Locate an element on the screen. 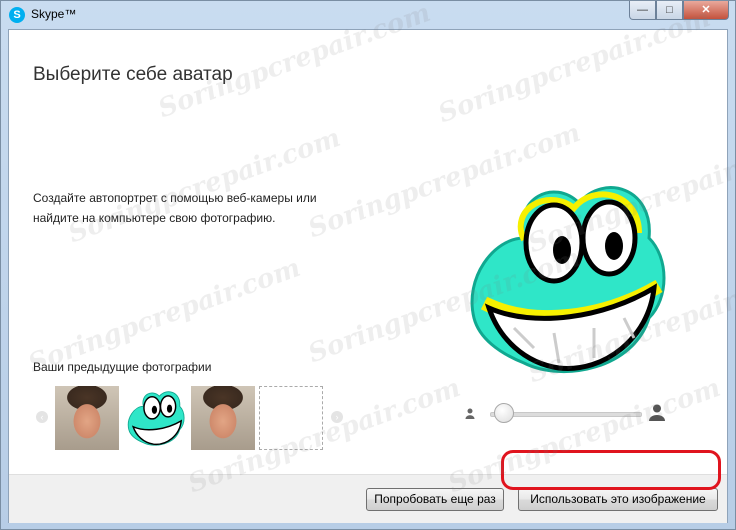  retry-button: Попробовать еще раз is located at coordinates (435, 499).